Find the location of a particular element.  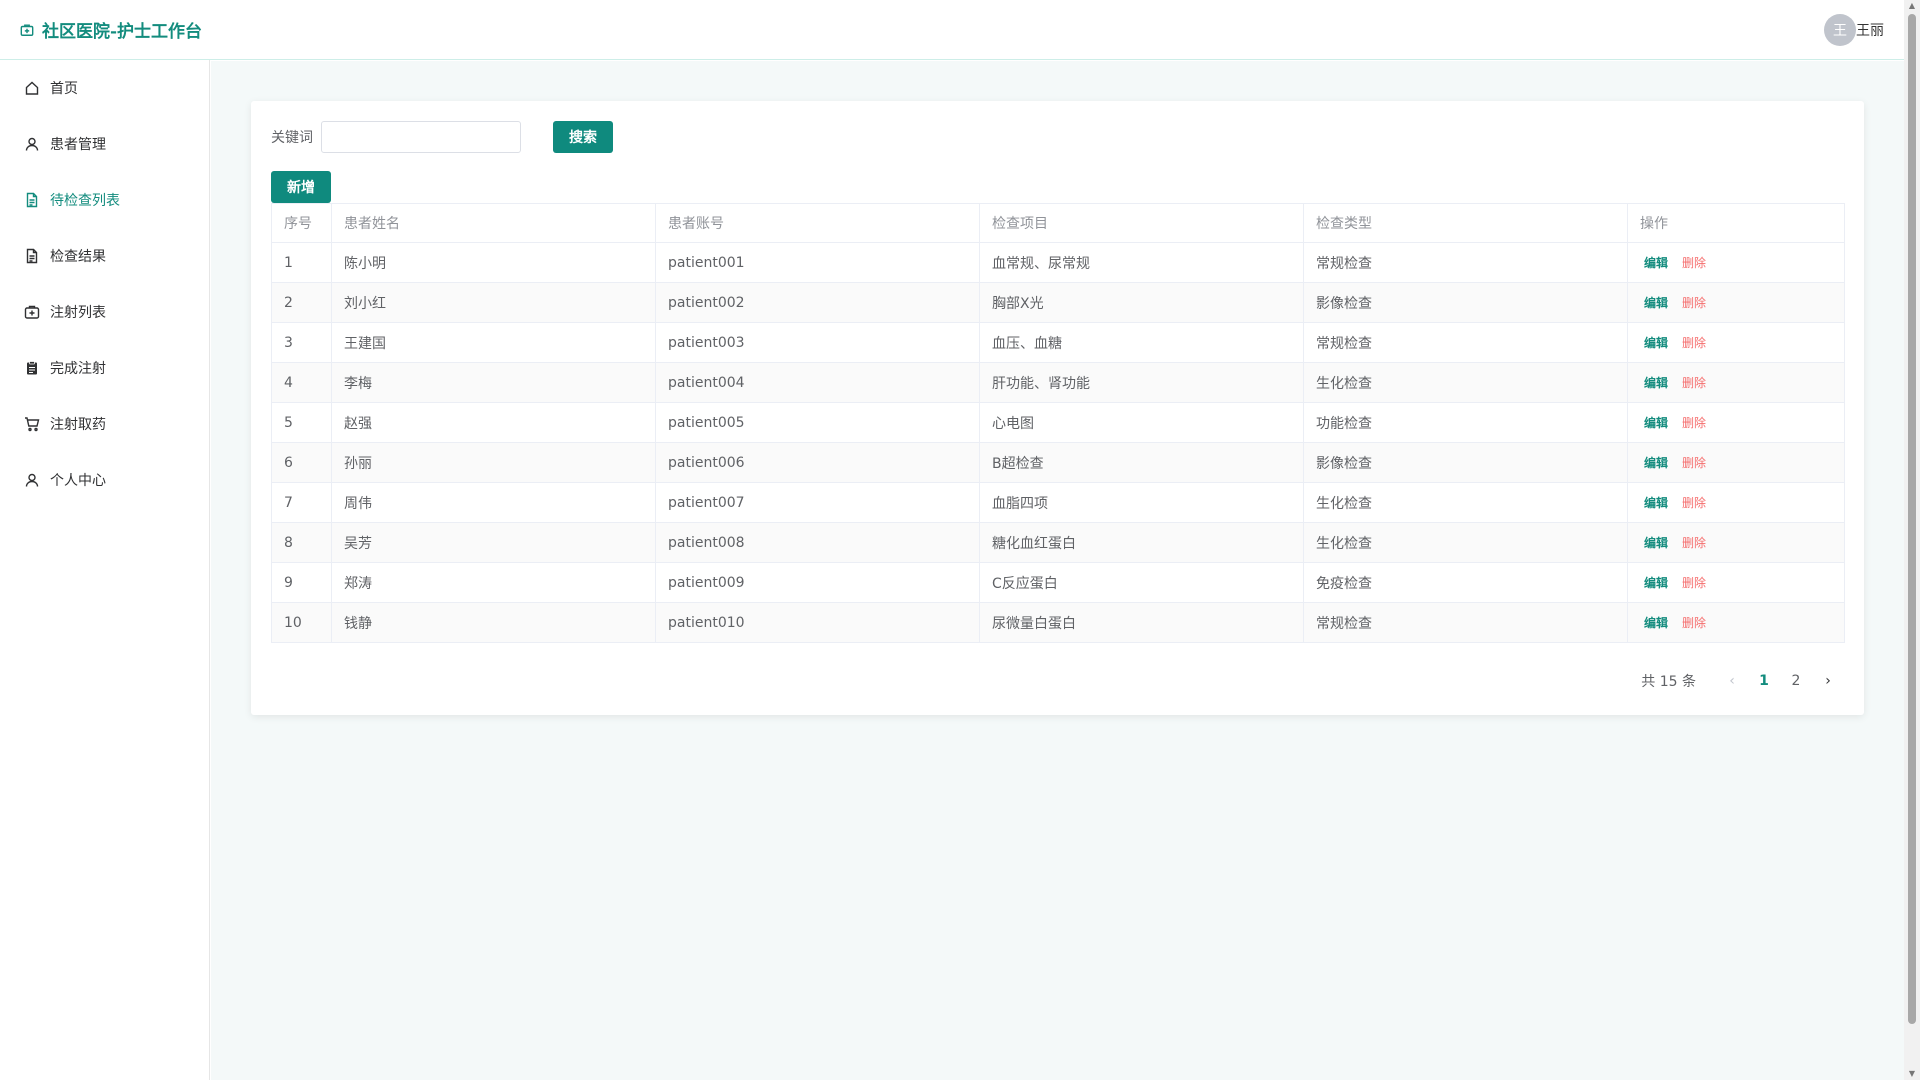

page-1: 1 is located at coordinates (1764, 681).